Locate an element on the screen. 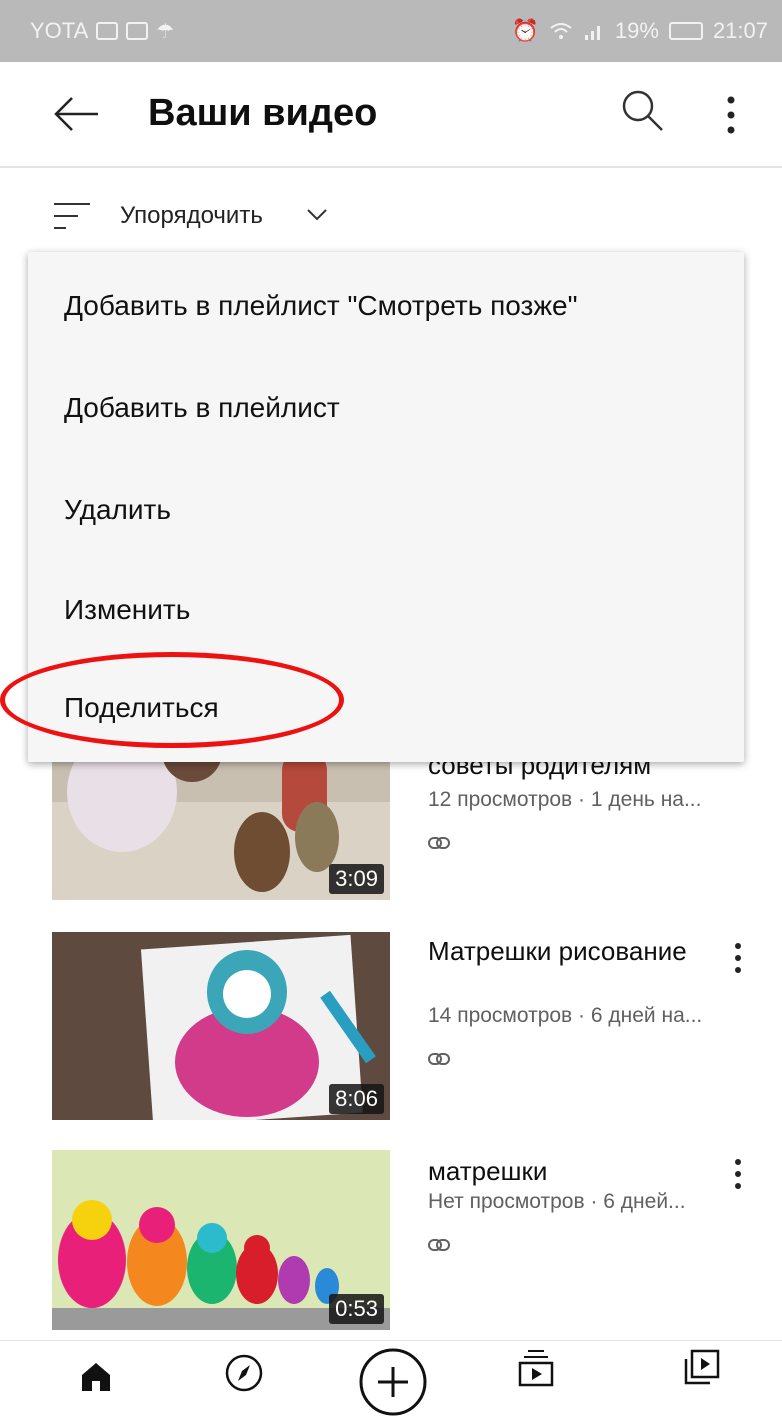 The image size is (782, 1417). status-bar: YOTA ☂ ⏰ 19% 21:07 is located at coordinates (391, 31).